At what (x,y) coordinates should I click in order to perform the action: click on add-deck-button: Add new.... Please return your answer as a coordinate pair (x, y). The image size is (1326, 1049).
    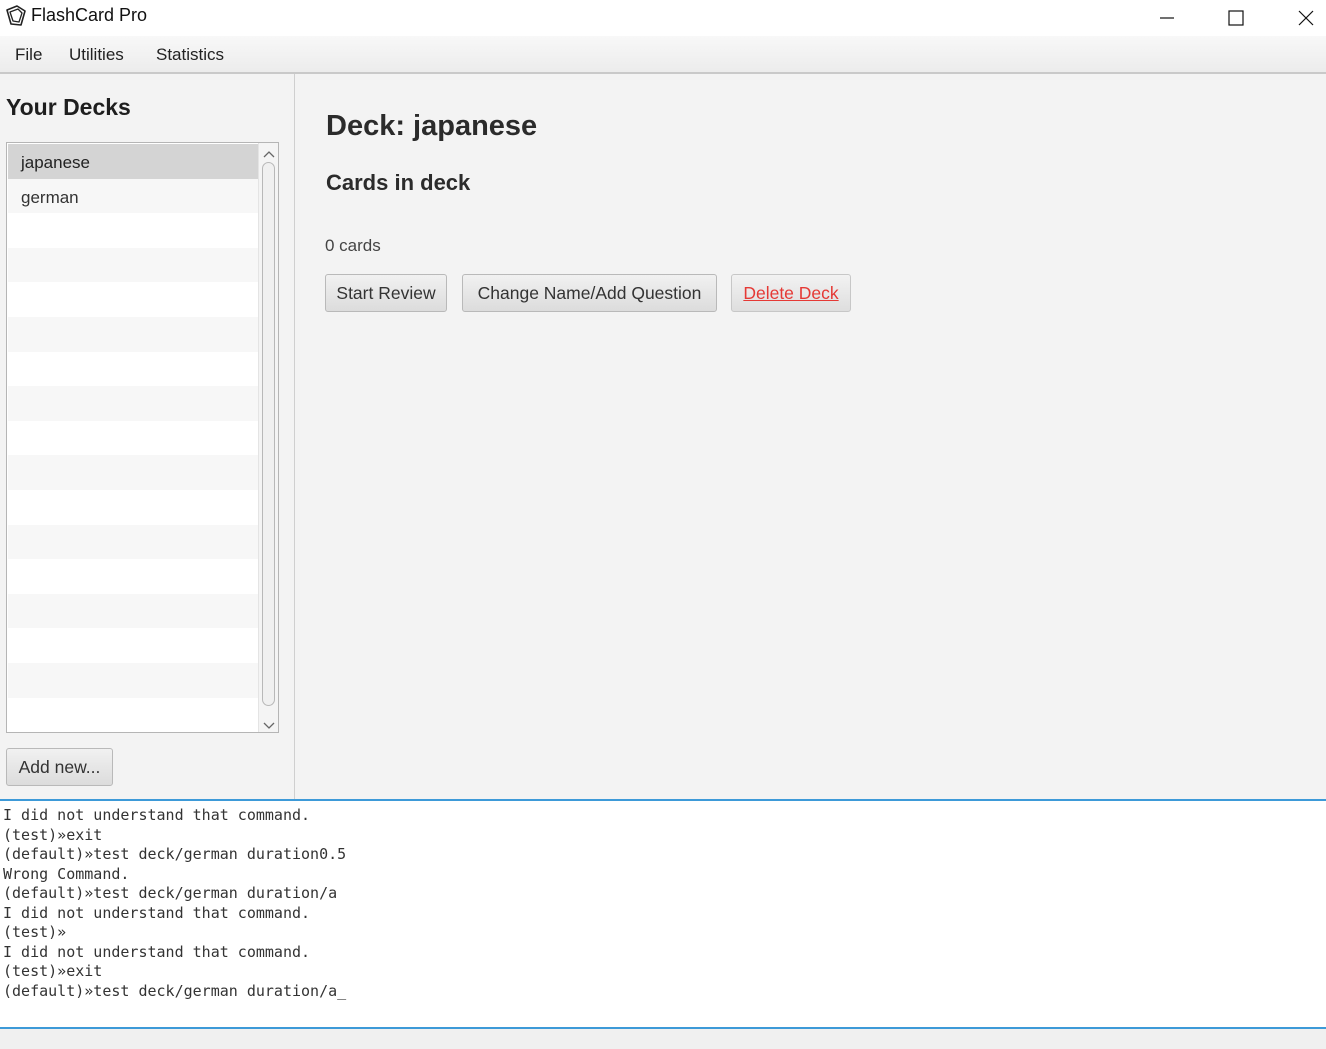
    Looking at the image, I should click on (59, 767).